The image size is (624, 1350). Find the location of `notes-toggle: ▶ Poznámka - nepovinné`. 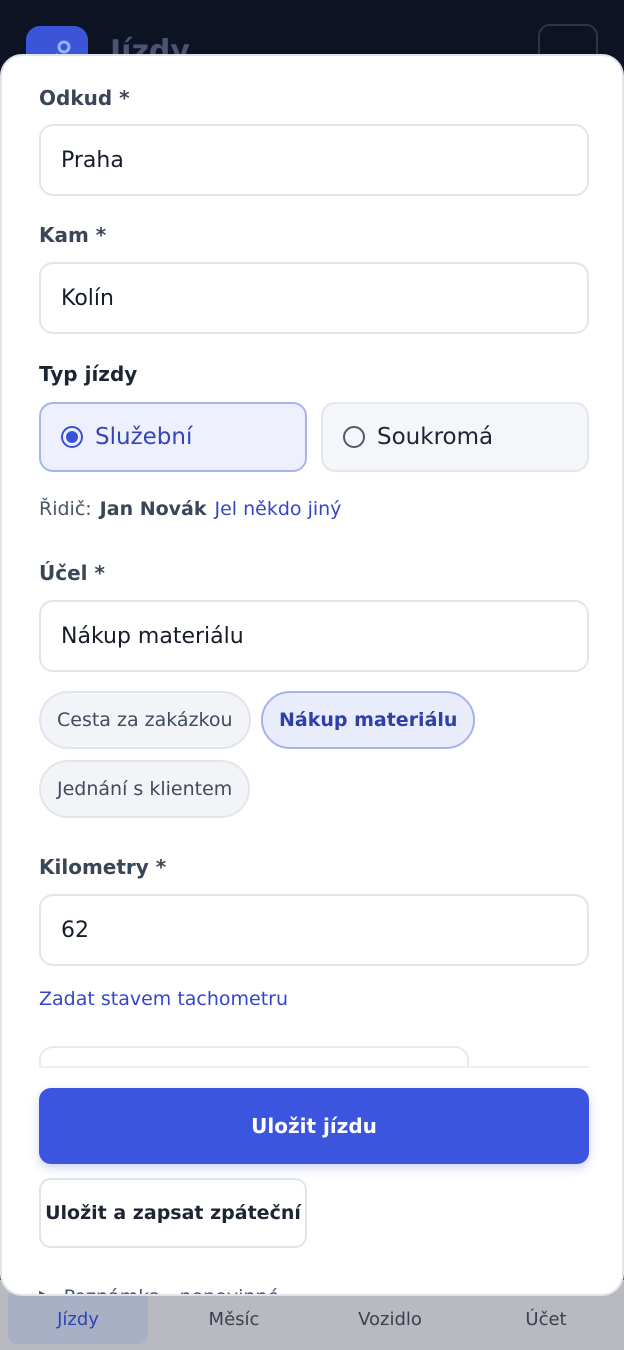

notes-toggle: ▶ Poznámka - nepovinné is located at coordinates (159, 1290).